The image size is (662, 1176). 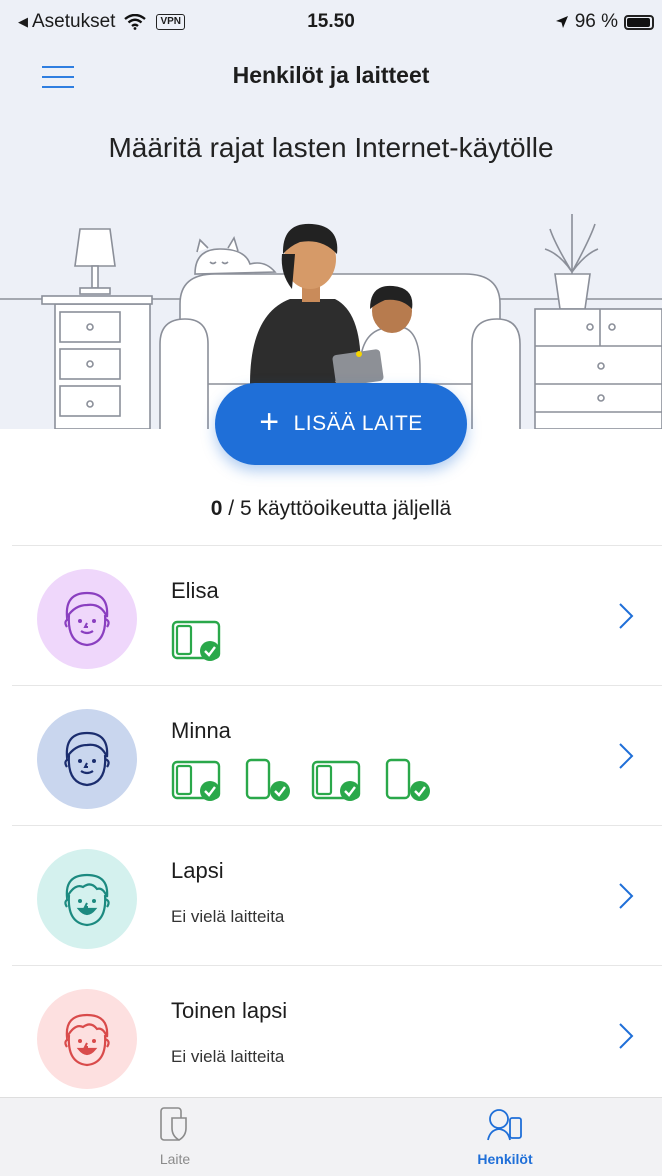 I want to click on battery-percent: 96 %, so click(x=596, y=21).